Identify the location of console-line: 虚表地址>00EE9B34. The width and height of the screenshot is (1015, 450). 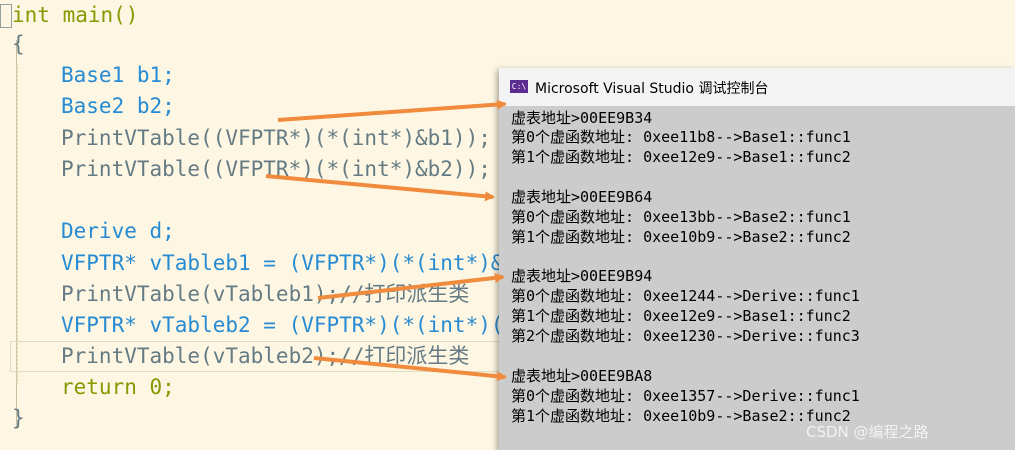
(582, 118).